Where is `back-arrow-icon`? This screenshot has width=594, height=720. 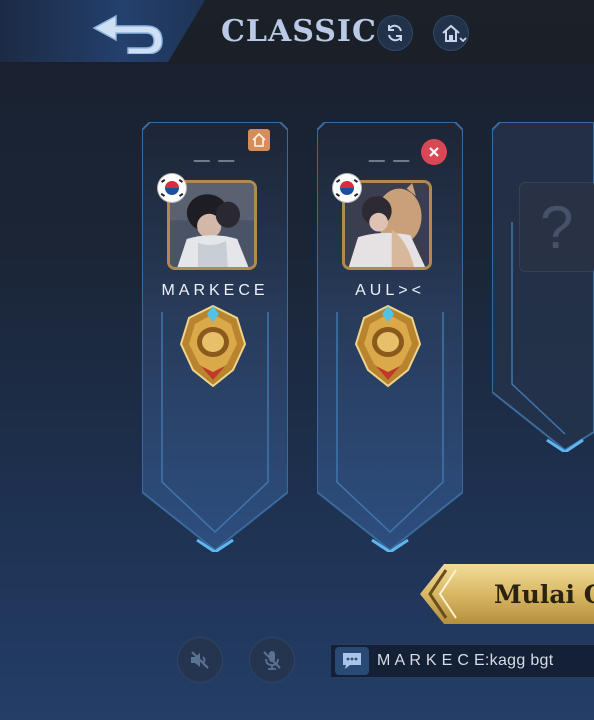 back-arrow-icon is located at coordinates (127, 34).